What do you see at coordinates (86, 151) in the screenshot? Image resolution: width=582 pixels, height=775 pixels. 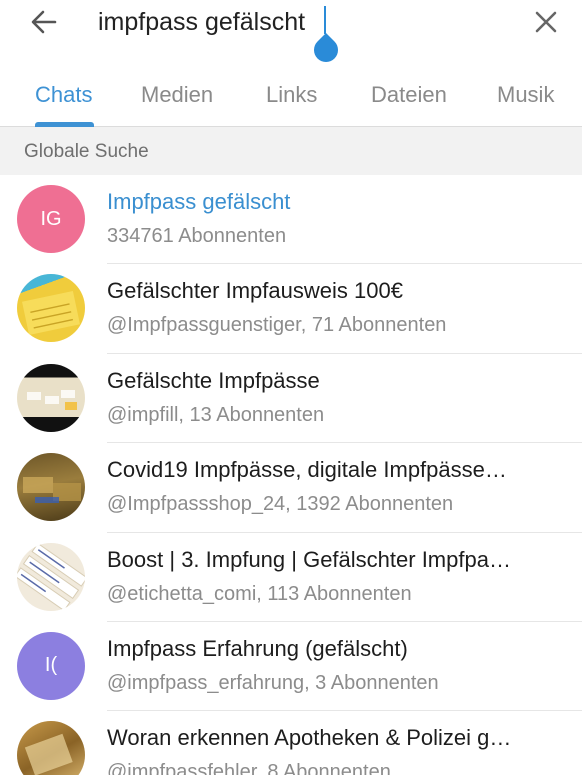 I see `section-header-label: Globale Suche` at bounding box center [86, 151].